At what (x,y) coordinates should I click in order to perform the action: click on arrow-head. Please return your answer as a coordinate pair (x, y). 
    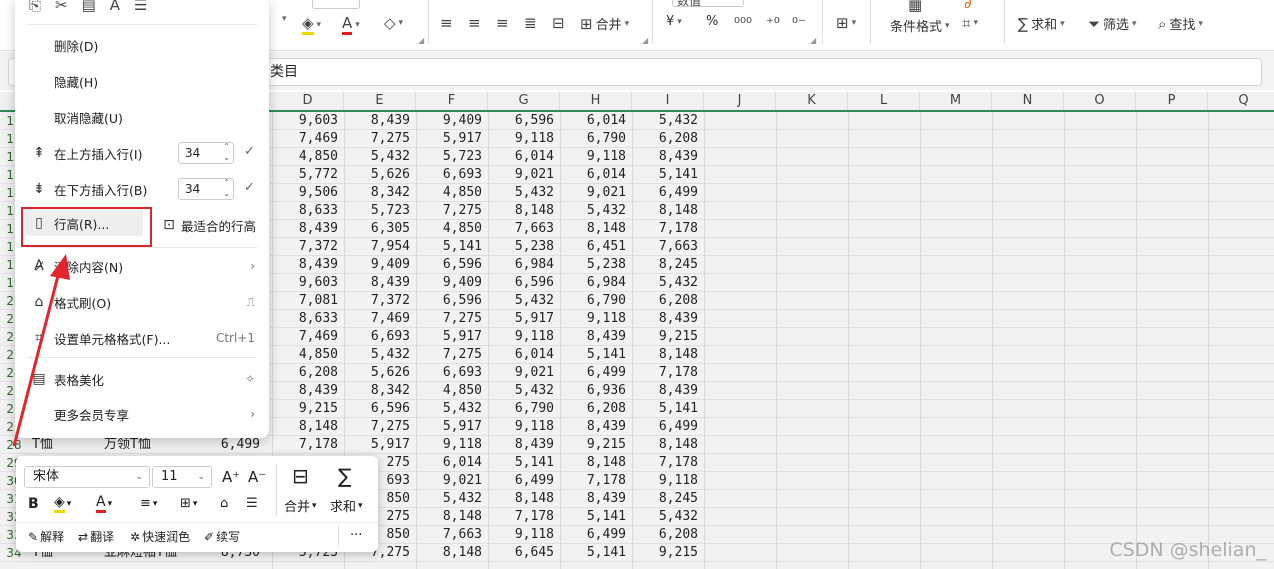
    Looking at the image, I should click on (60, 267).